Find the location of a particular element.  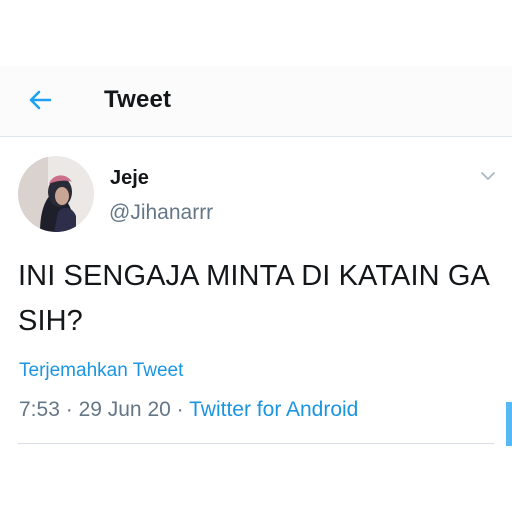

tweet-menu-button is located at coordinates (488, 176).